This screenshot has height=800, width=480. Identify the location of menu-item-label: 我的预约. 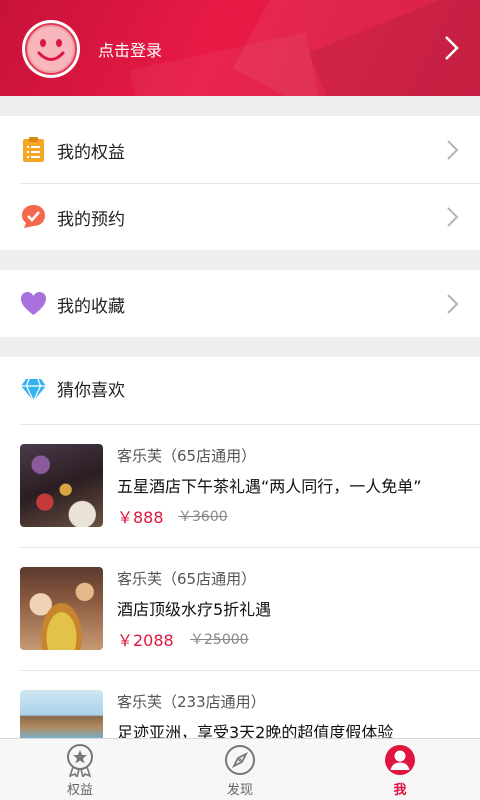
(91, 220).